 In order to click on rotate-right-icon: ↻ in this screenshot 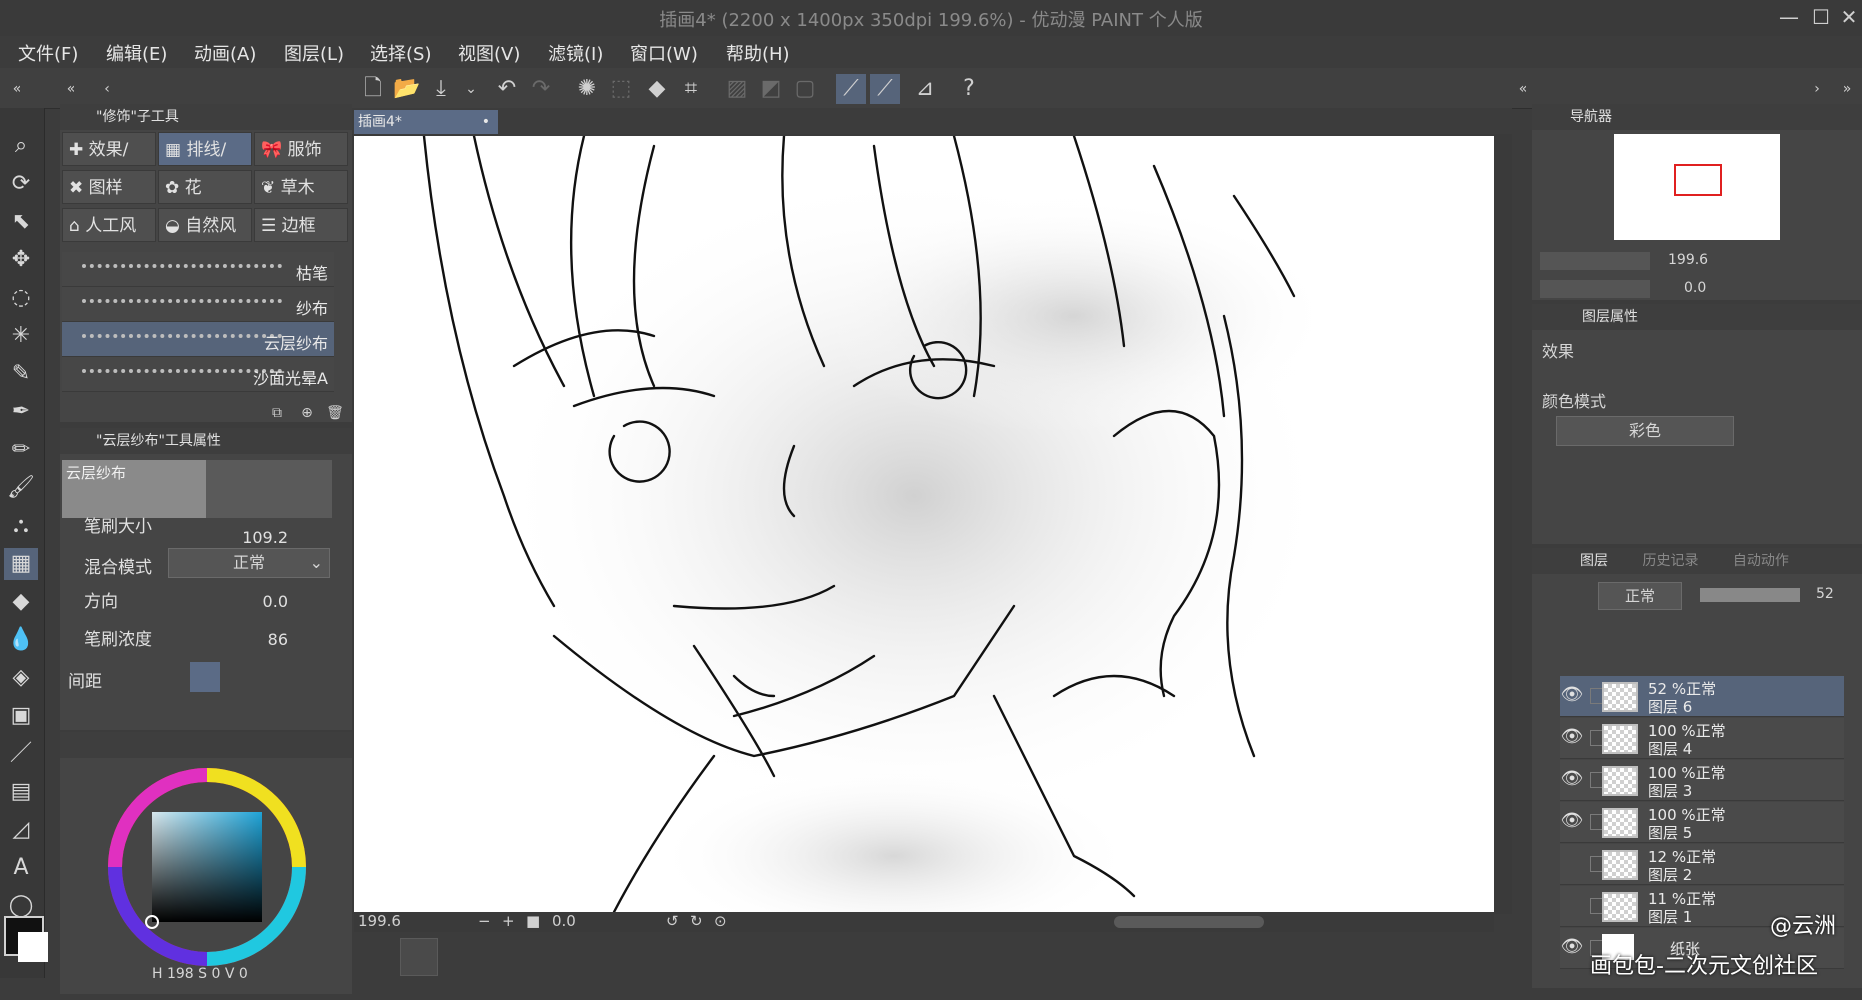, I will do `click(696, 921)`.